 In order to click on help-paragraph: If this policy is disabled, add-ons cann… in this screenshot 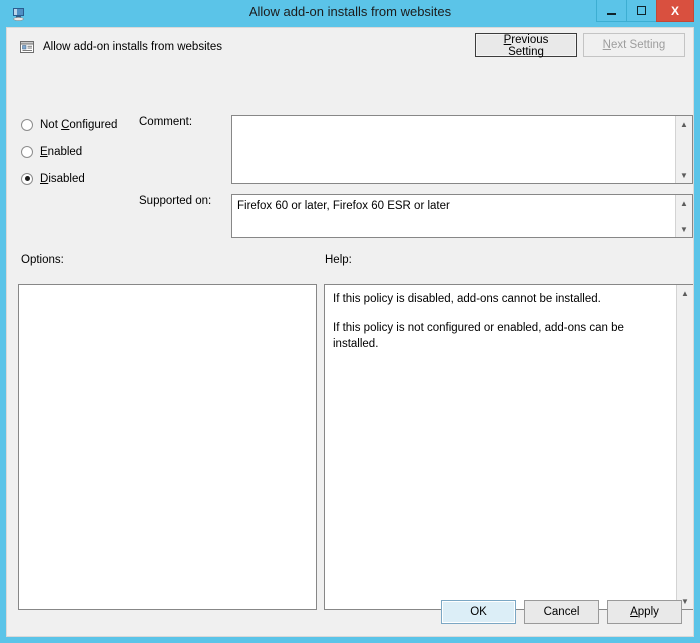, I will do `click(467, 299)`.